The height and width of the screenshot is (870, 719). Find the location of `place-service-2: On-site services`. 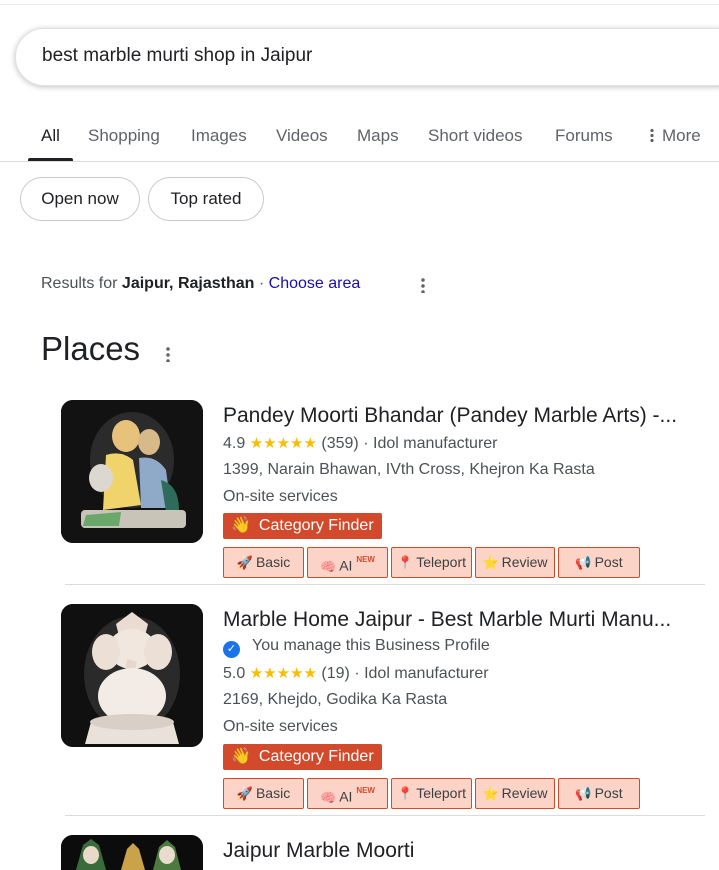

place-service-2: On-site services is located at coordinates (280, 726).